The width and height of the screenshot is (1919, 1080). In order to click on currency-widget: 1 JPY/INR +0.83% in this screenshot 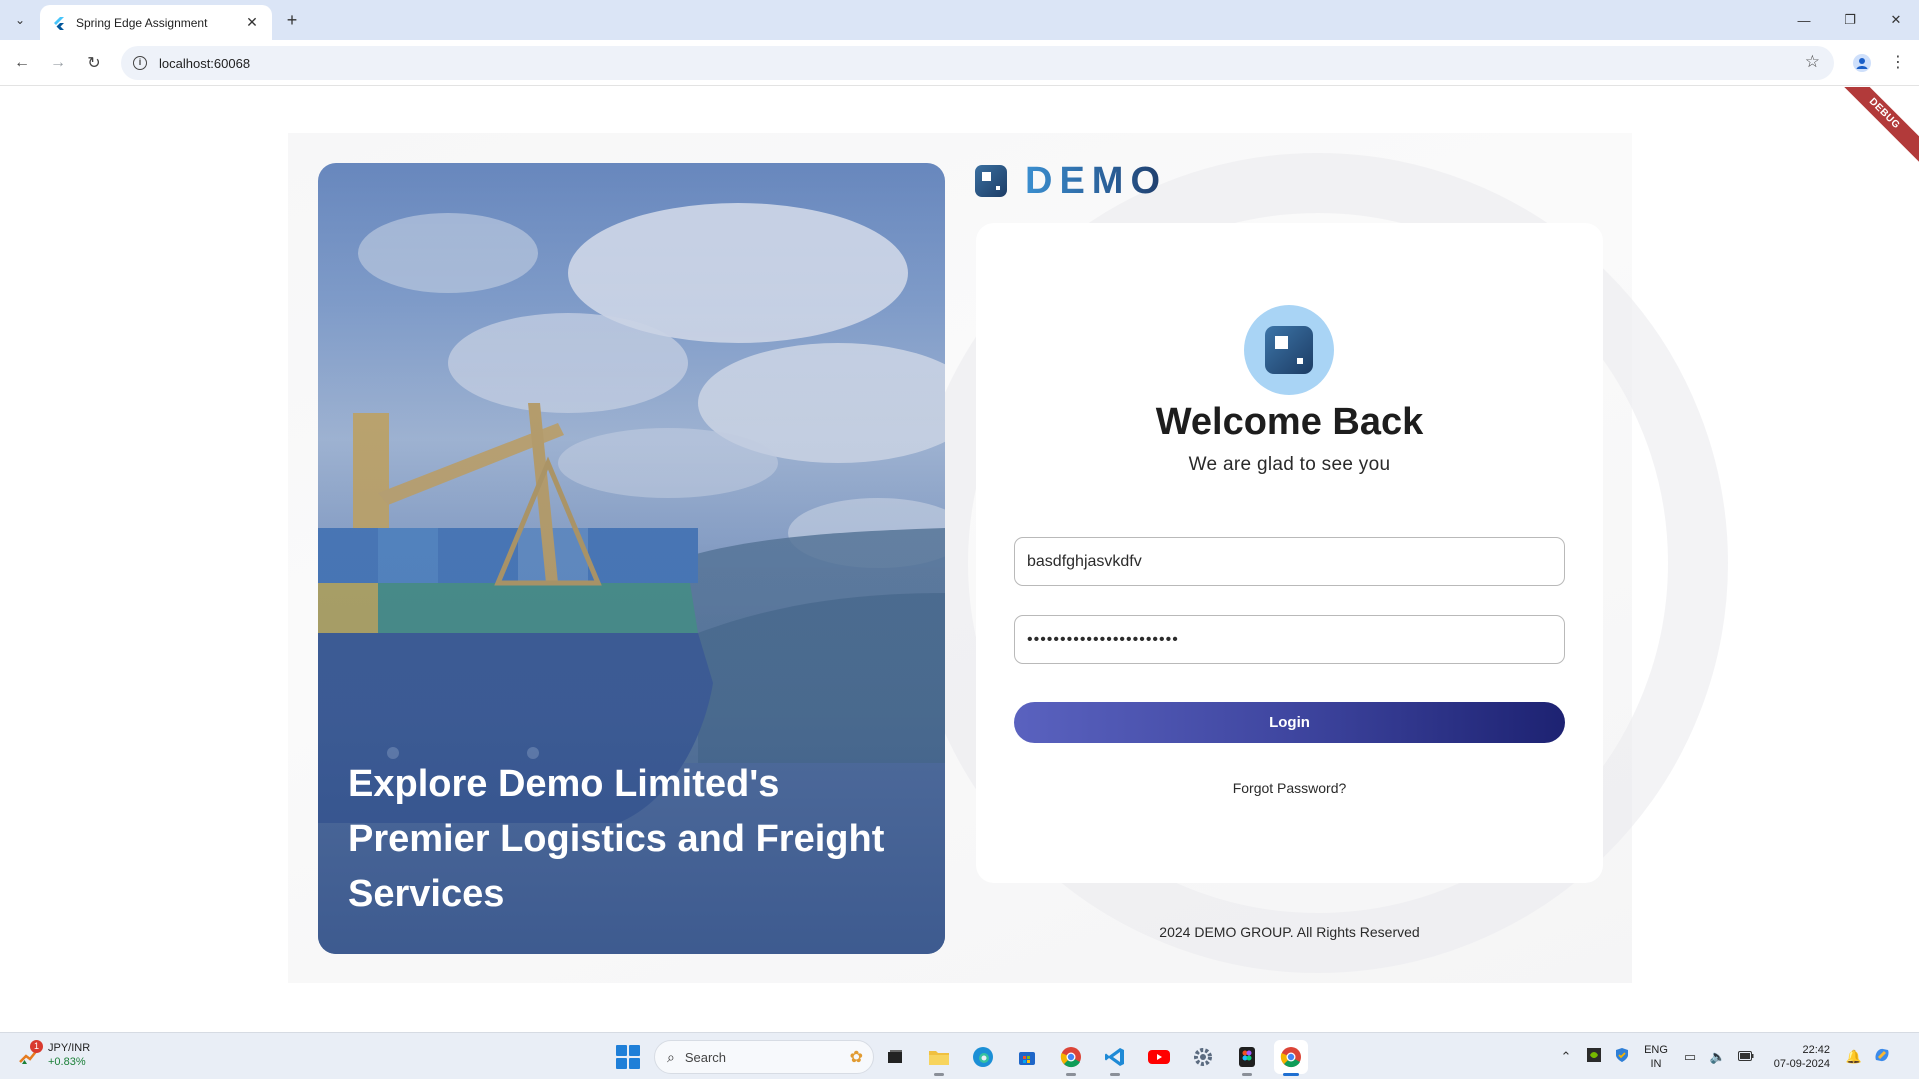, I will do `click(54, 1054)`.